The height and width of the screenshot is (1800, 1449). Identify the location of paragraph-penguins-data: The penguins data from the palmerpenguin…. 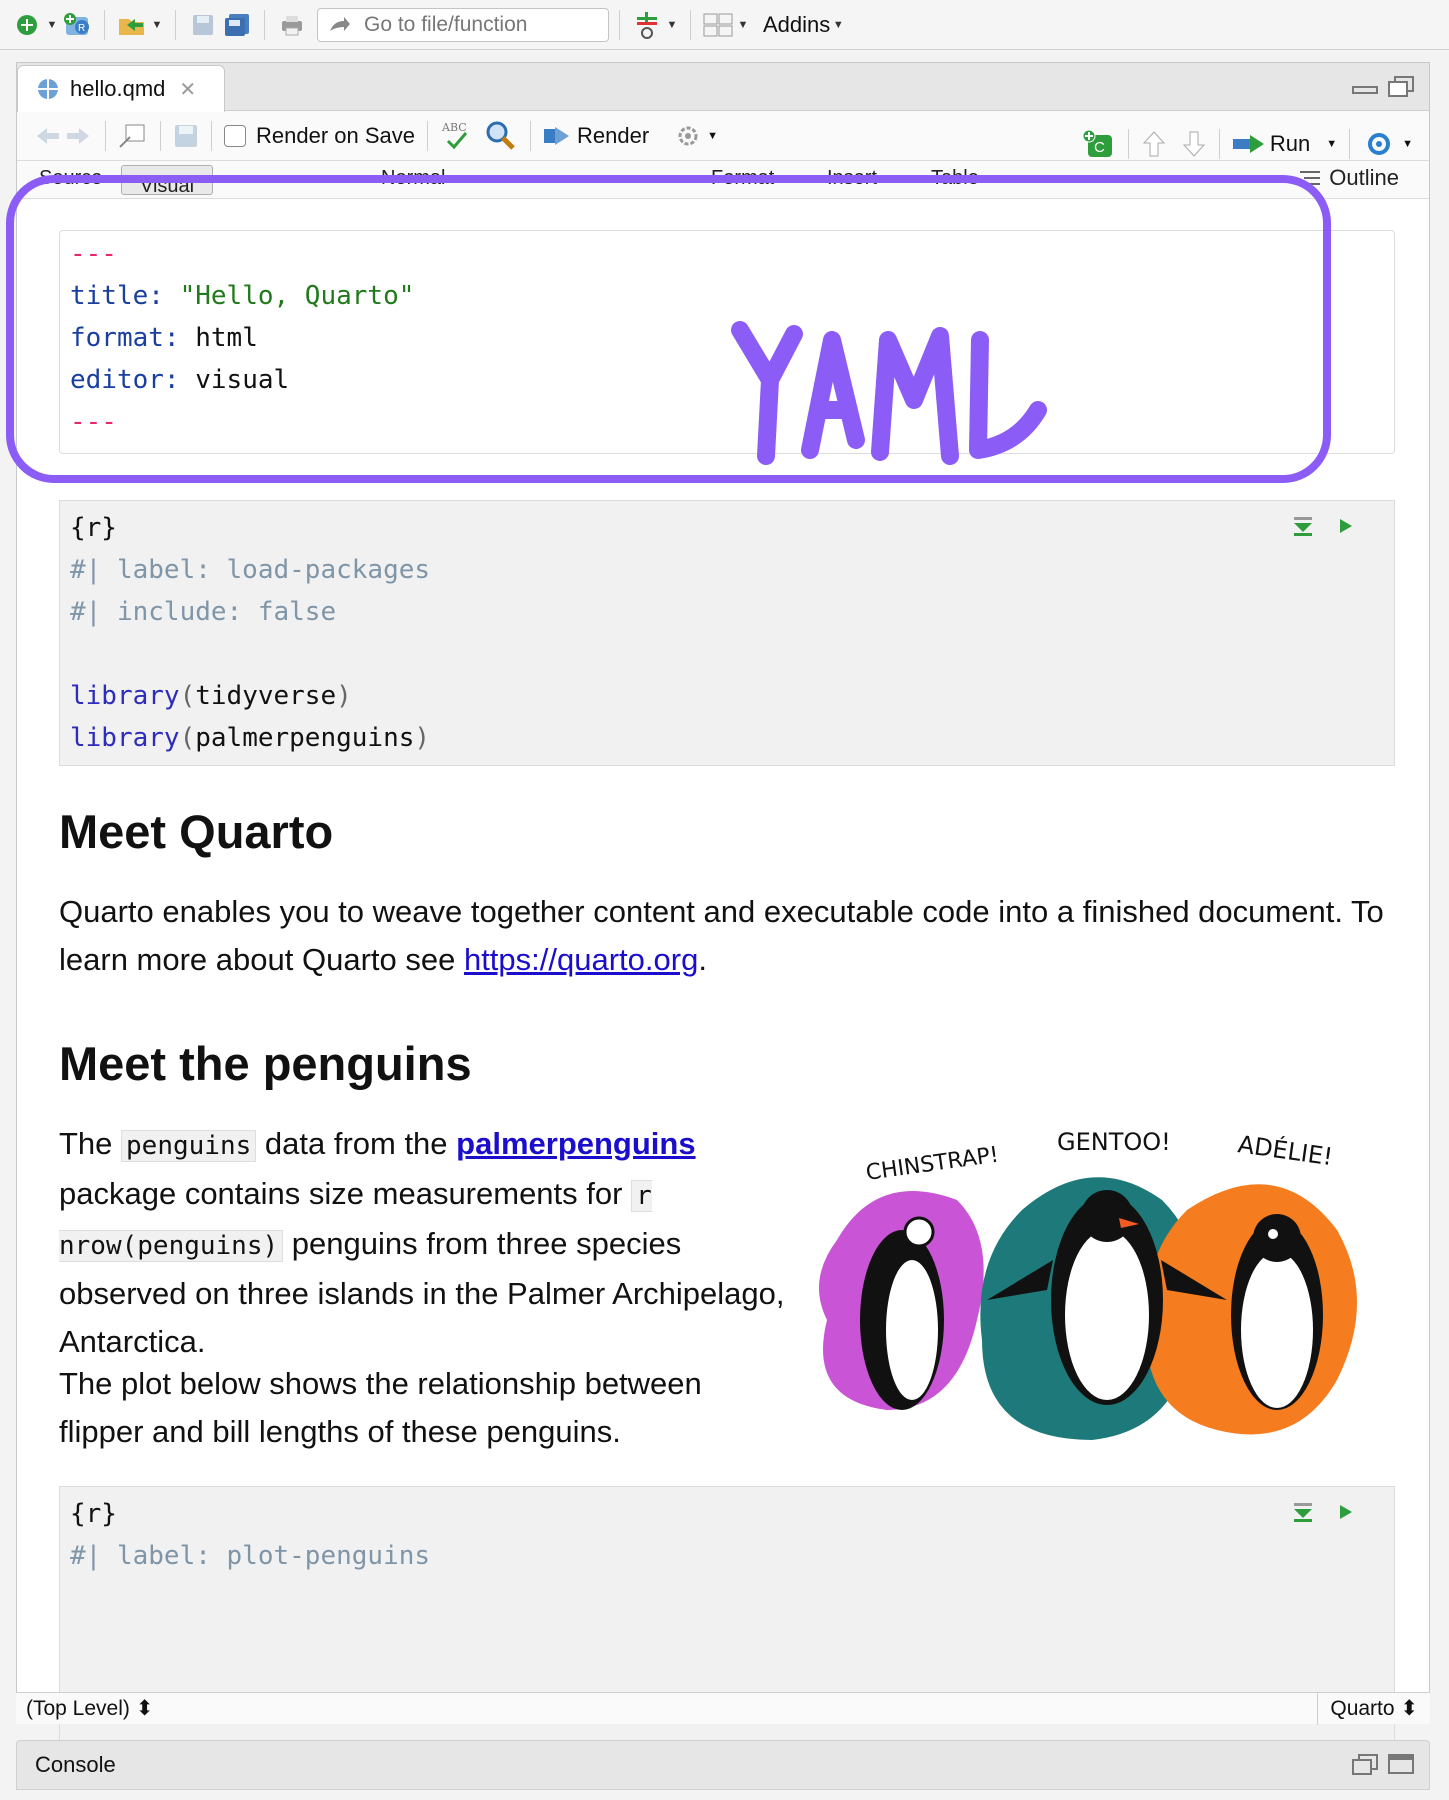
(422, 1242).